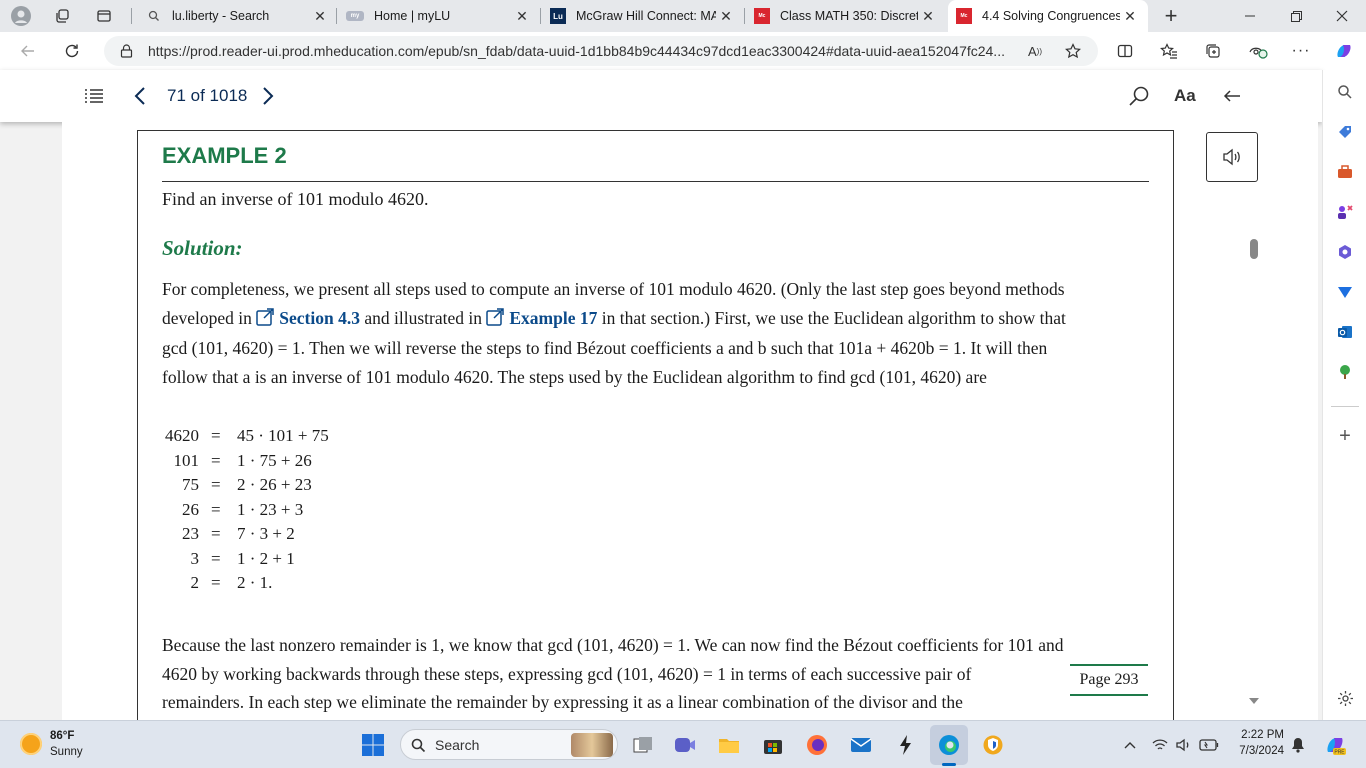 The image size is (1366, 768). What do you see at coordinates (1258, 51) in the screenshot?
I see `extensions-icon` at bounding box center [1258, 51].